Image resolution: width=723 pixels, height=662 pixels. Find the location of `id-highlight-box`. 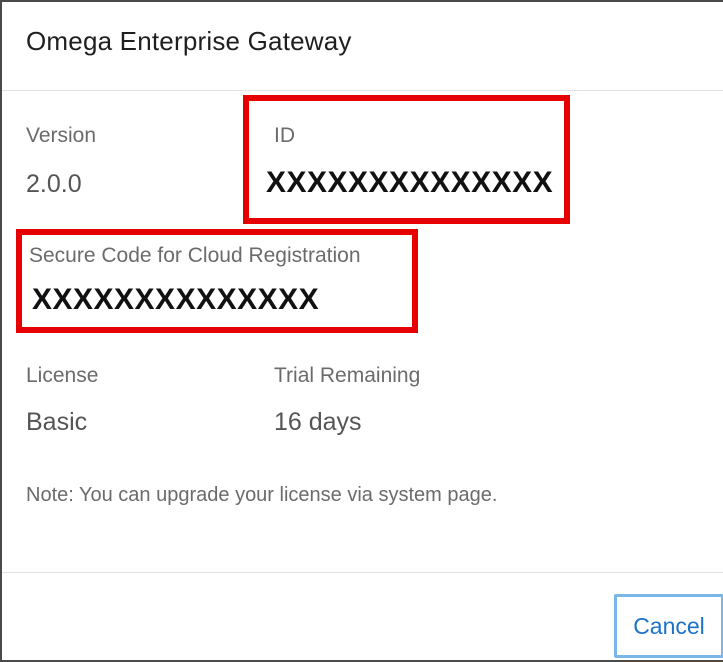

id-highlight-box is located at coordinates (406, 159).